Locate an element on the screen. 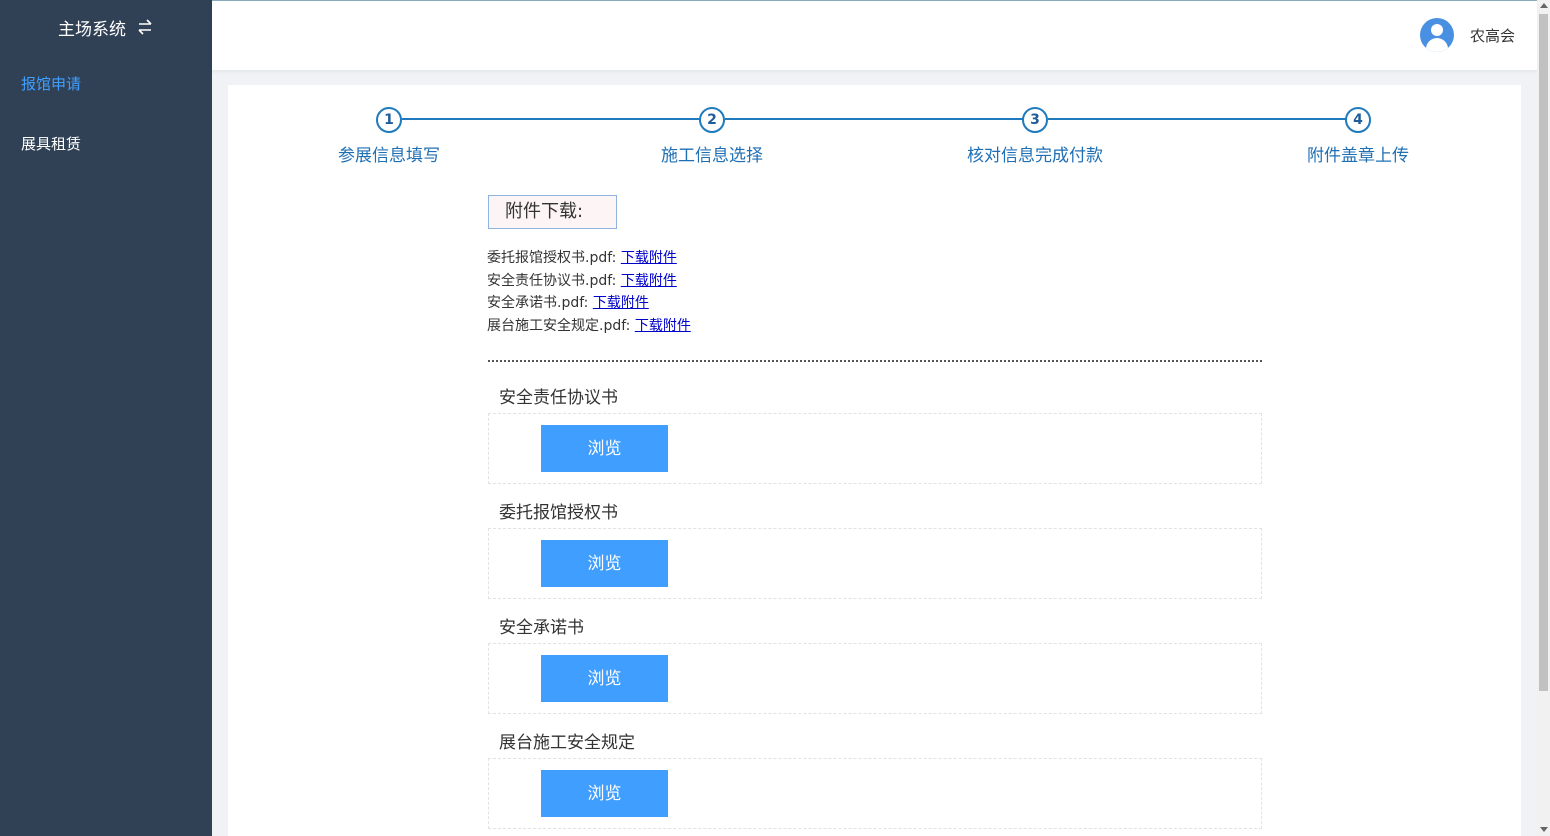 The width and height of the screenshot is (1550, 836). scroll-thumb is located at coordinates (1543, 352).